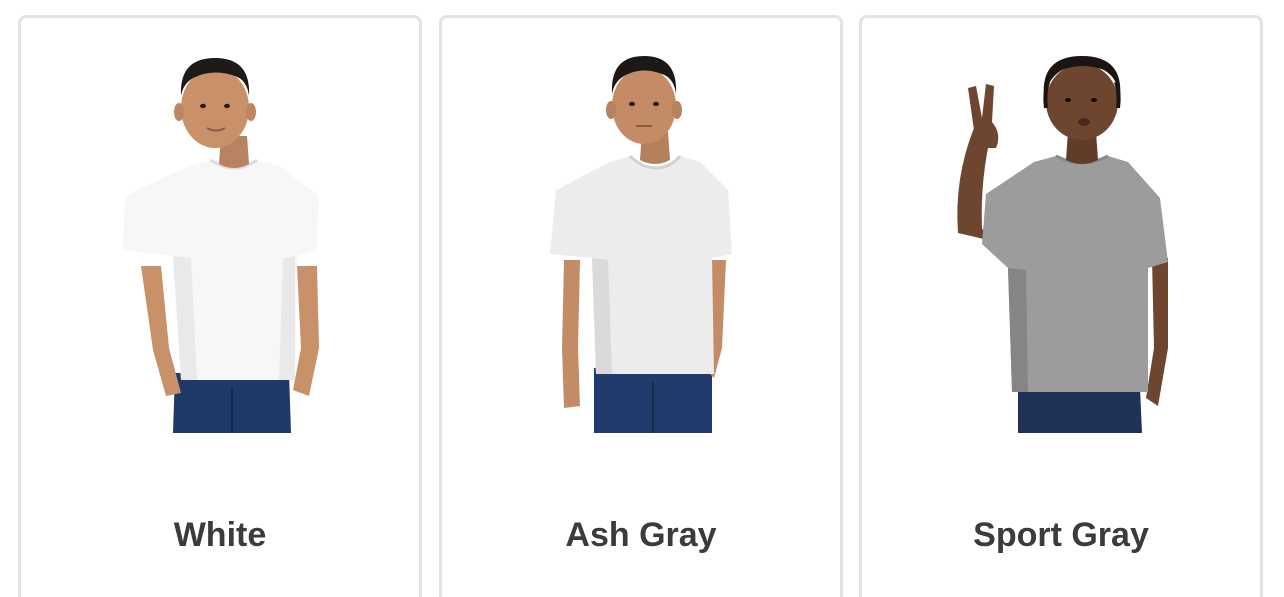 Image resolution: width=1284 pixels, height=597 pixels. What do you see at coordinates (641, 244) in the screenshot?
I see `boy-ash-gray-tshirt-photo` at bounding box center [641, 244].